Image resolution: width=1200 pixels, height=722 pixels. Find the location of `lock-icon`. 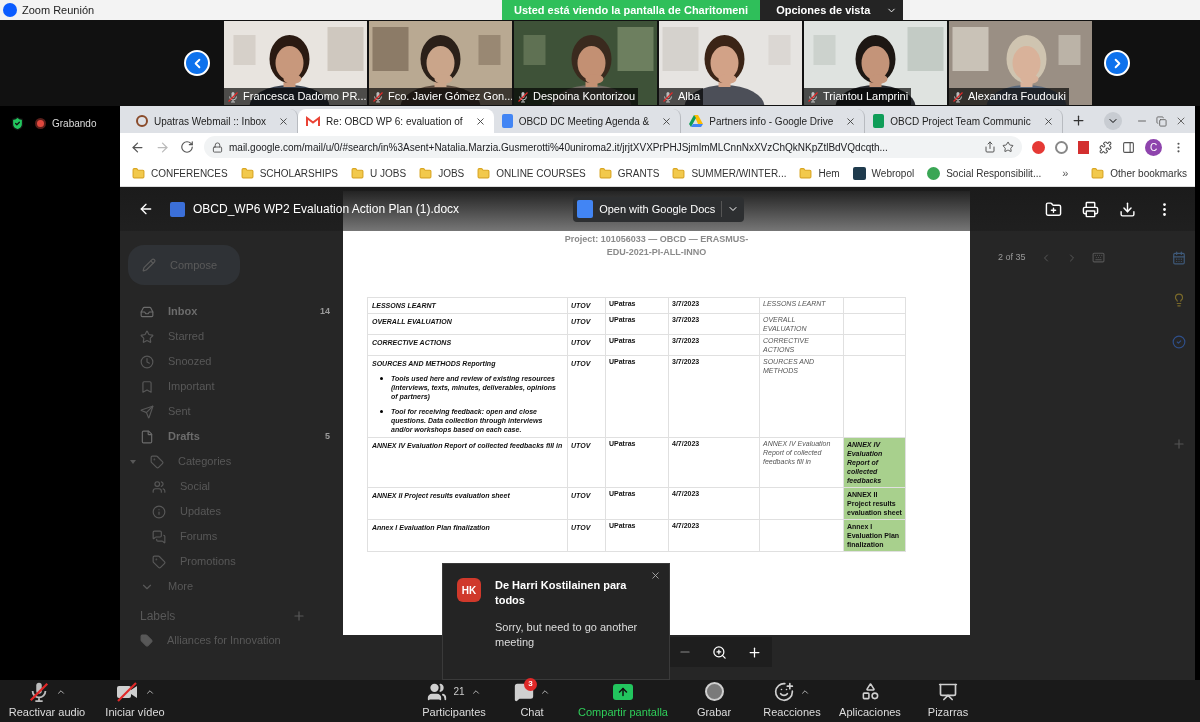

lock-icon is located at coordinates (217, 147).